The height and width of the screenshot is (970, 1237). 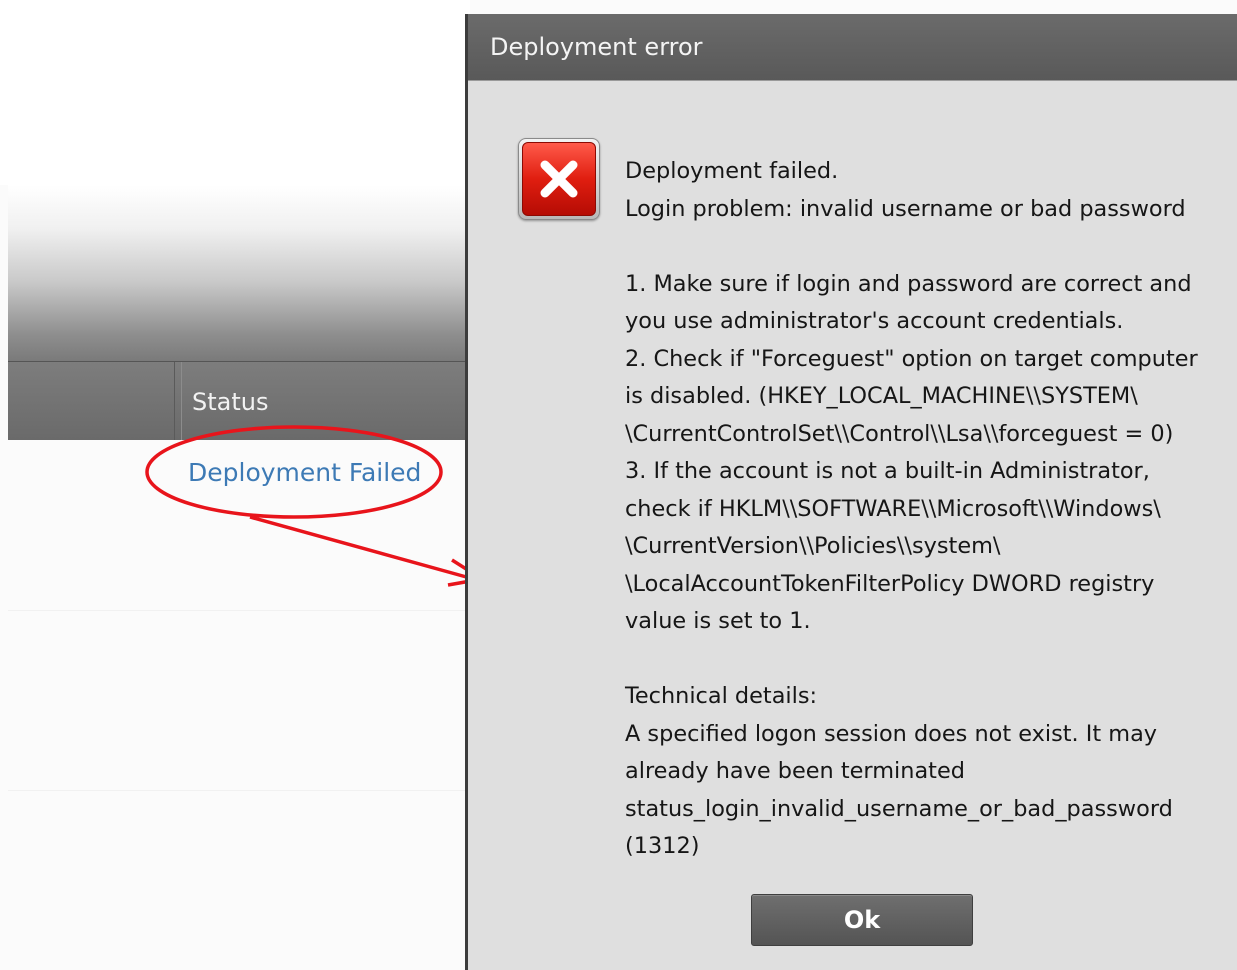 I want to click on message-line: (1312), so click(x=662, y=846).